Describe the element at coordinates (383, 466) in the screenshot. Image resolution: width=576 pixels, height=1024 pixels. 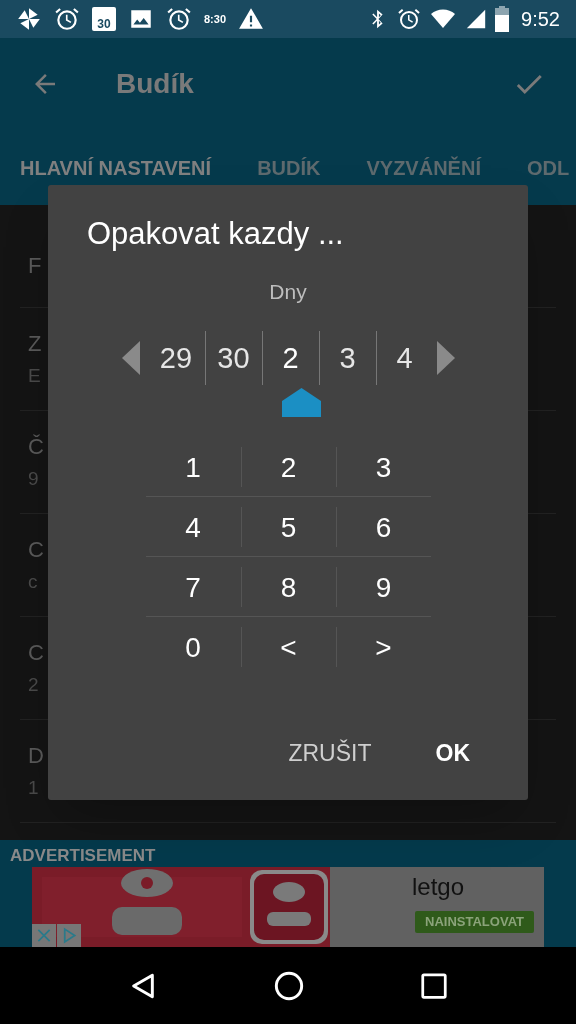
I see `keypad-key: 3` at that location.